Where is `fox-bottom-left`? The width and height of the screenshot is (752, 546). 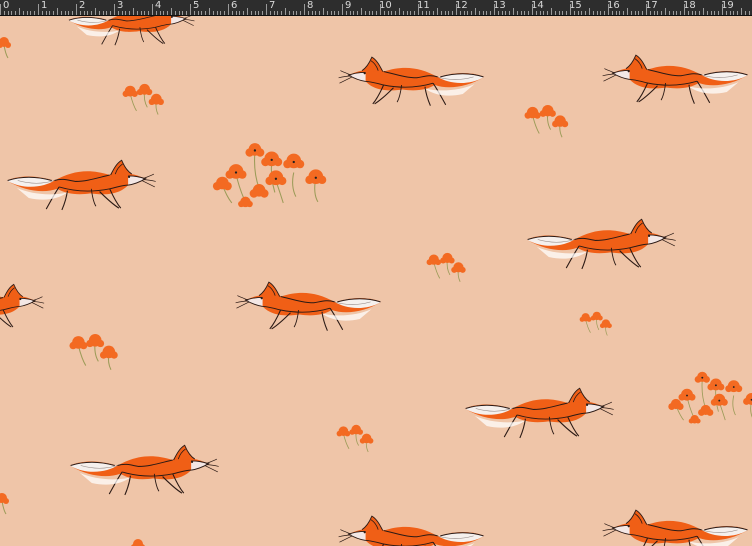 fox-bottom-left is located at coordinates (144, 470).